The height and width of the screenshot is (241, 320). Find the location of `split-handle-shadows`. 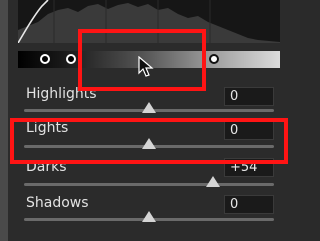

split-handle-shadows is located at coordinates (45, 59).